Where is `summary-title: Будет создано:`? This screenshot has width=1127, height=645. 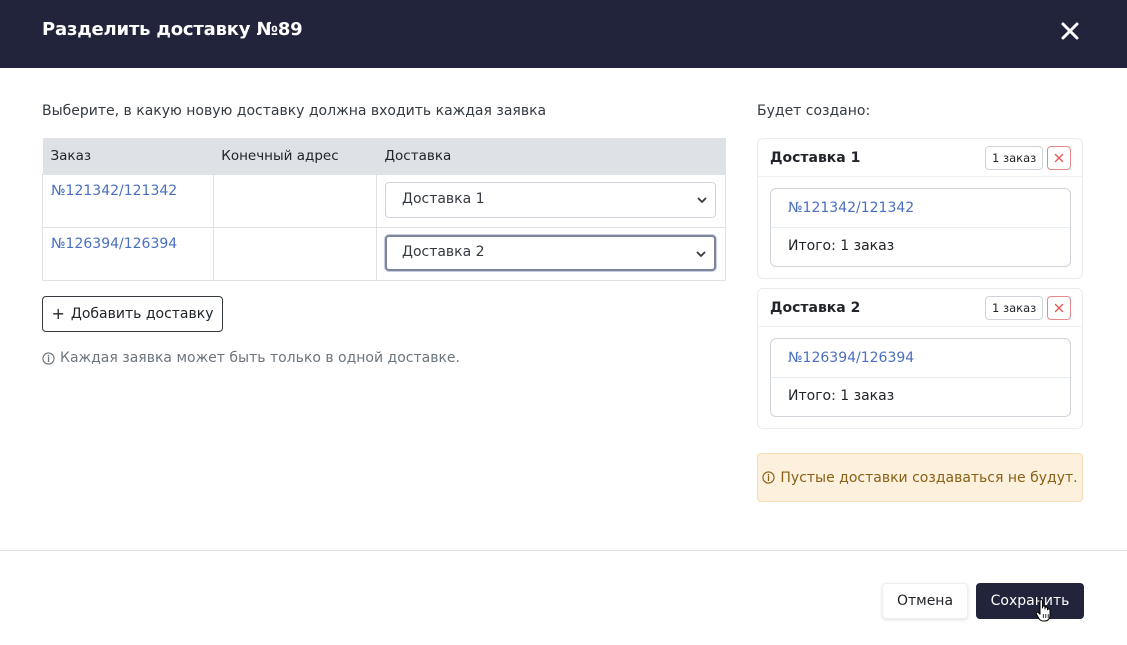
summary-title: Будет создано: is located at coordinates (814, 111).